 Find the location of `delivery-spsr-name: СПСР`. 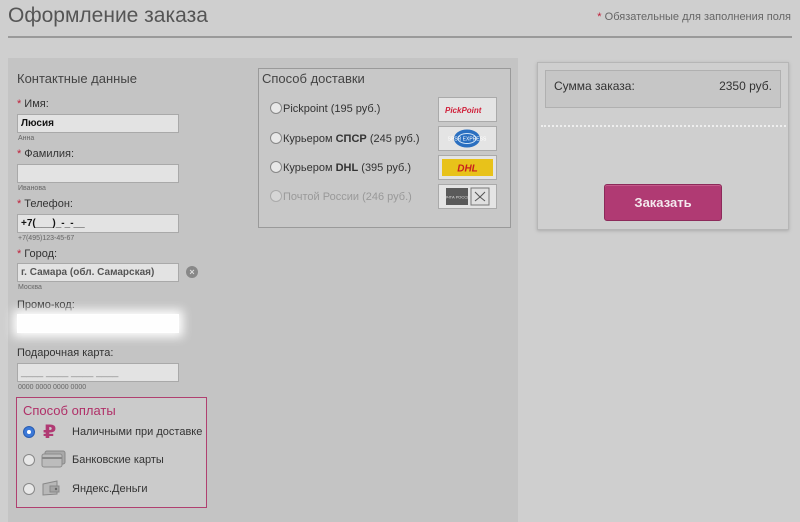

delivery-spsr-name: СПСР is located at coordinates (351, 139).